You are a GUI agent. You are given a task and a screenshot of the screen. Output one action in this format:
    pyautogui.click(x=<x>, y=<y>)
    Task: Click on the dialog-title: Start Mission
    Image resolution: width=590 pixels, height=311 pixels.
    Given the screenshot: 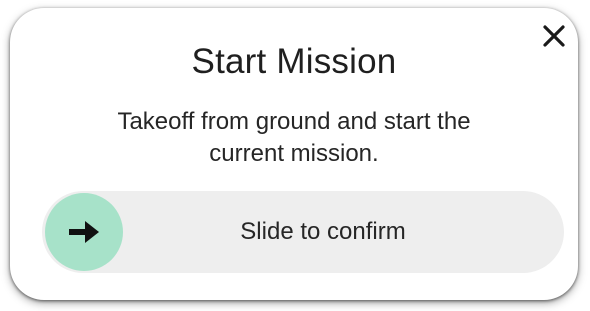 What is the action you would take?
    pyautogui.click(x=294, y=61)
    